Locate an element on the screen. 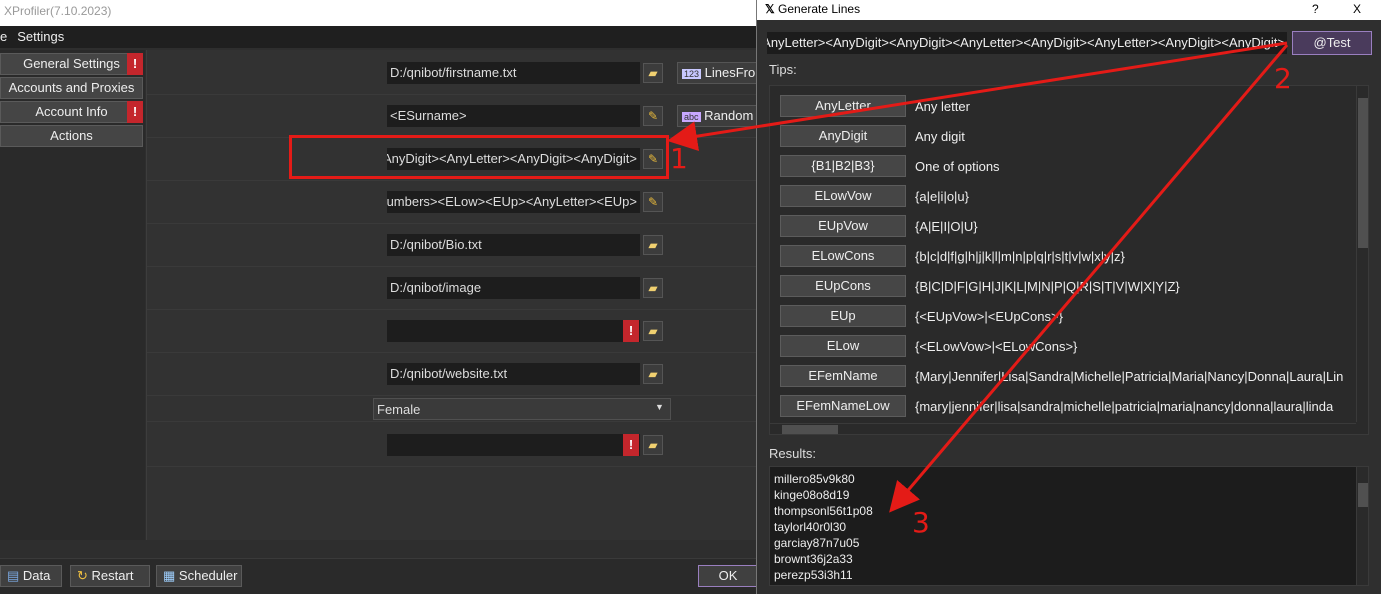 The image size is (1381, 594). tip-description: {<EUpVow>|<EUpCons>} is located at coordinates (989, 316).